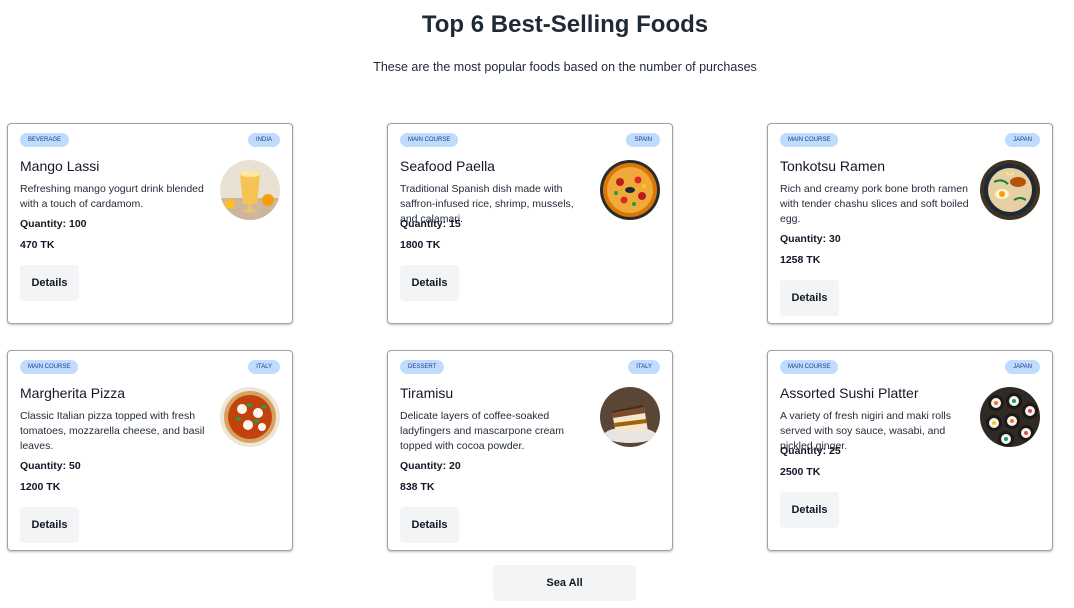  What do you see at coordinates (810, 451) in the screenshot?
I see `food-quantity: Quantity: 25` at bounding box center [810, 451].